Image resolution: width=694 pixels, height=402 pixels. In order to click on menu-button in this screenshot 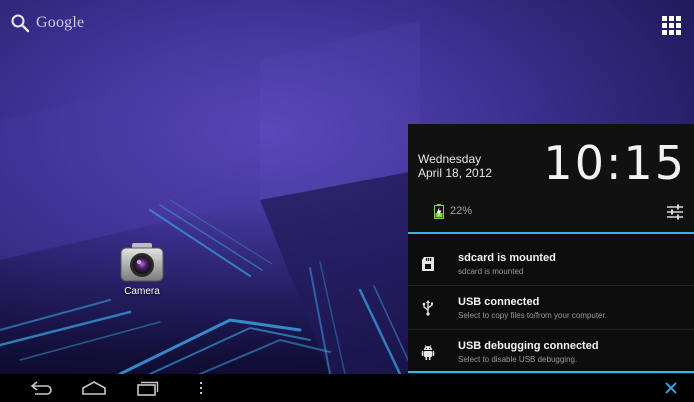, I will do `click(201, 388)`.